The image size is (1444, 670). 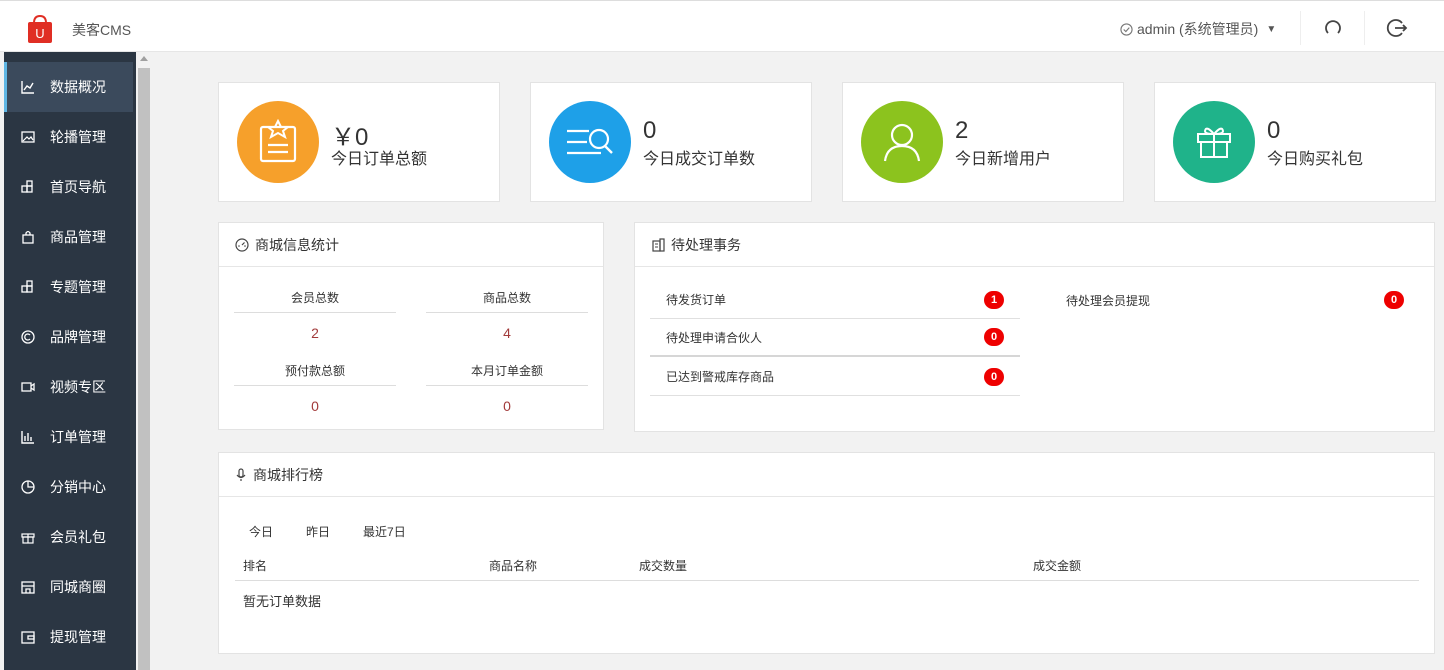 I want to click on top-bar: U 美客CMS admin (系统管理员) ▼, so click(x=722, y=26).